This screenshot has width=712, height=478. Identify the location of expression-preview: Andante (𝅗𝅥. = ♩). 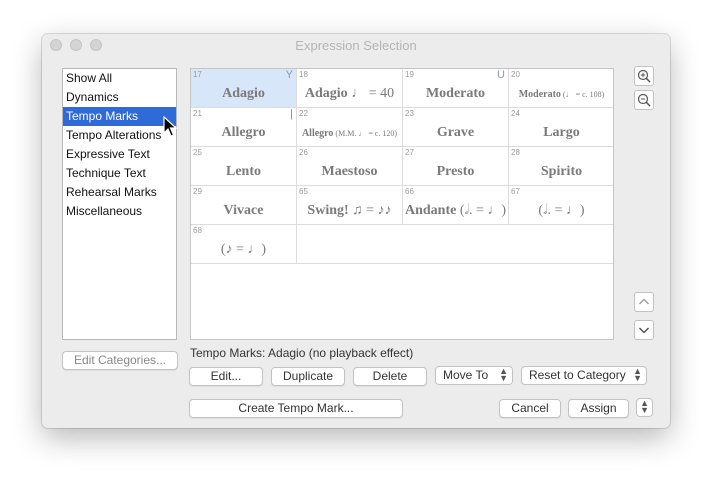
(455, 211).